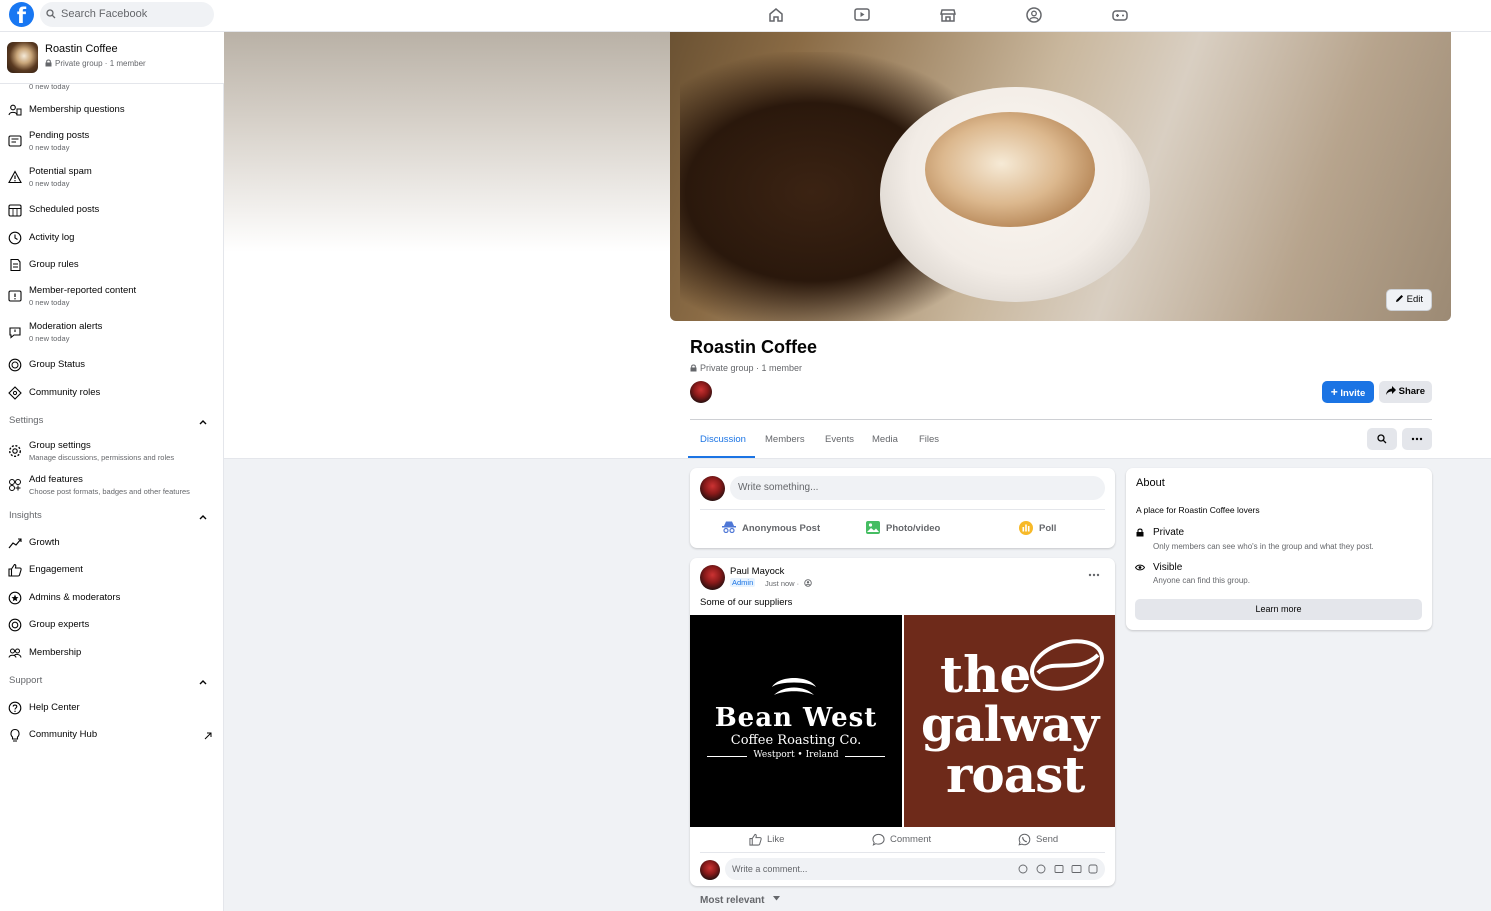 This screenshot has width=1491, height=911. Describe the element at coordinates (1198, 510) in the screenshot. I see `about-description: A place for Roastin Coffee lovers` at that location.